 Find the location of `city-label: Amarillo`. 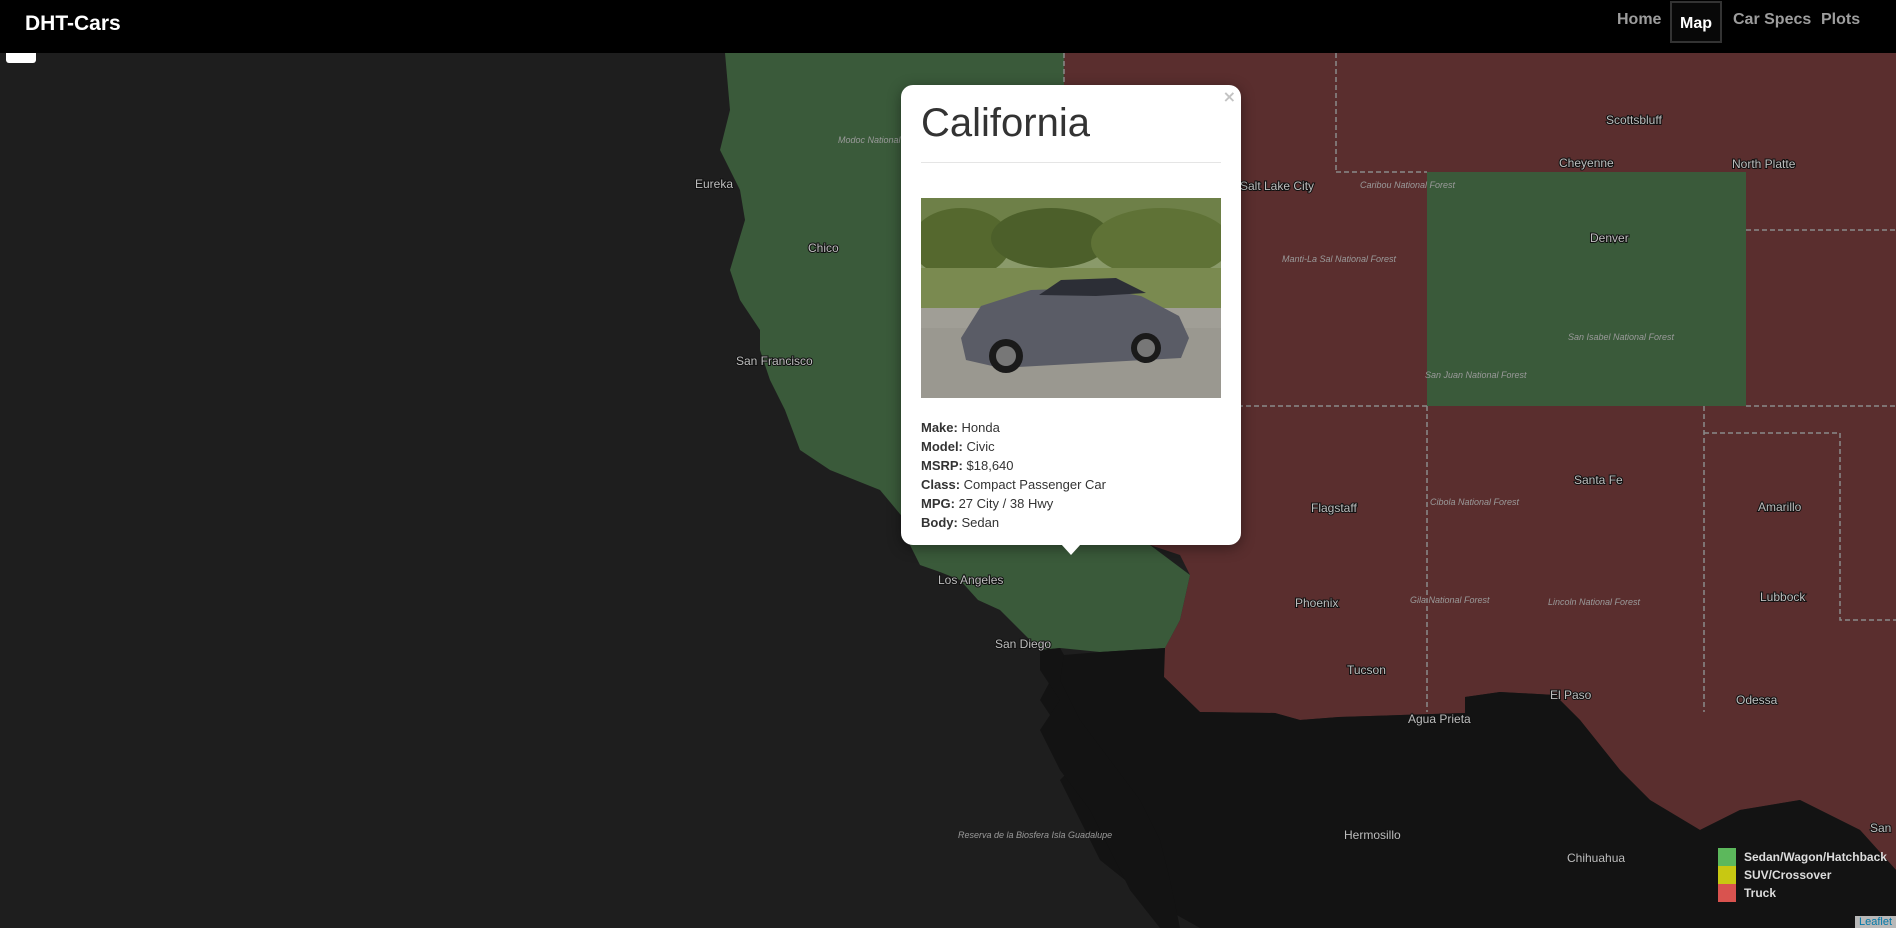

city-label: Amarillo is located at coordinates (1780, 507).